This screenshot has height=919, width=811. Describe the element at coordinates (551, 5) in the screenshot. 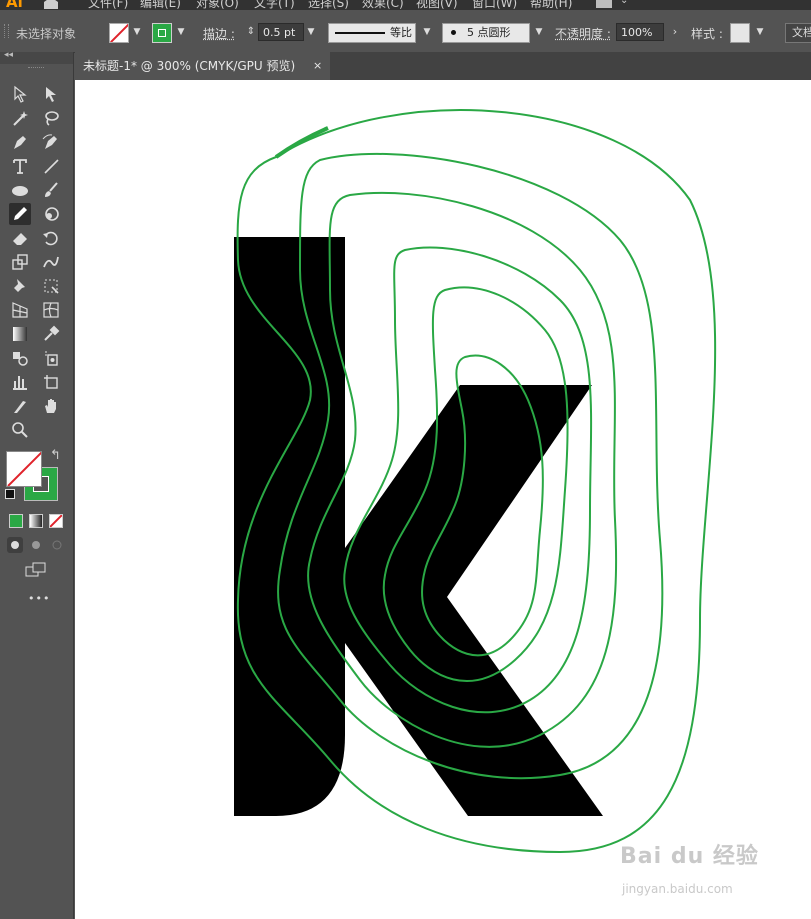

I see `menu-help: 帮助(H)` at that location.